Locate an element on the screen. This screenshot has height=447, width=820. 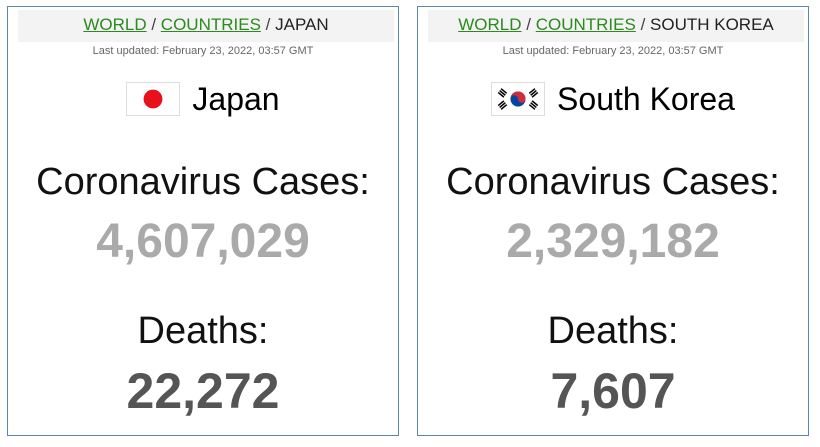
country-header: Japan is located at coordinates (203, 99).